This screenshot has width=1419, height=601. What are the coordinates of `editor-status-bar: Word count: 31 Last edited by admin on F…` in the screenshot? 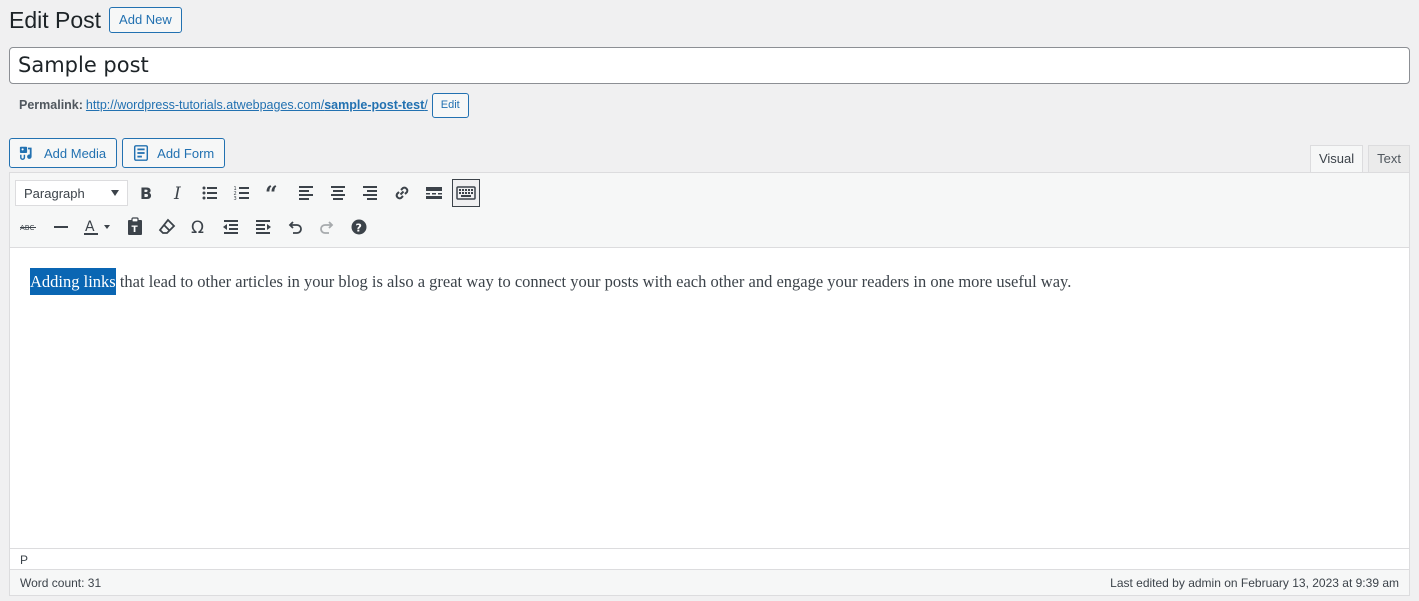 It's located at (709, 582).